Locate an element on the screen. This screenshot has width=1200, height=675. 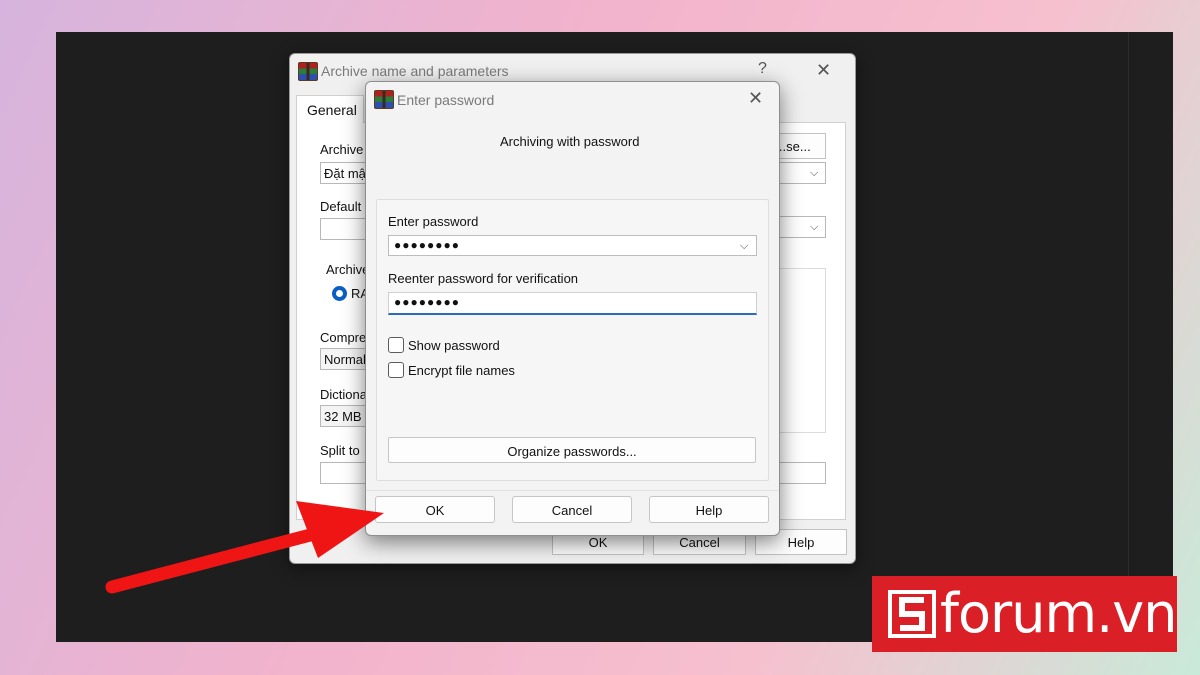
archiving-caption: Archiving with password is located at coordinates (570, 141).